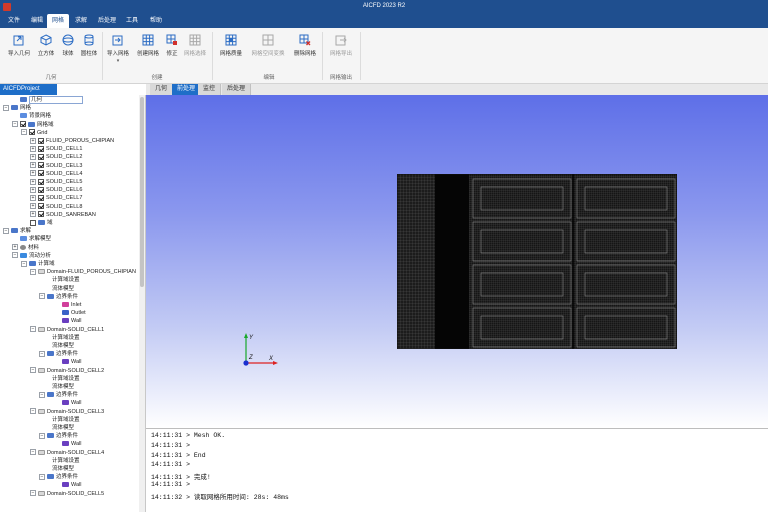 Image resolution: width=768 pixels, height=512 pixels. I want to click on menu-item-0: 文件, so click(14, 21).